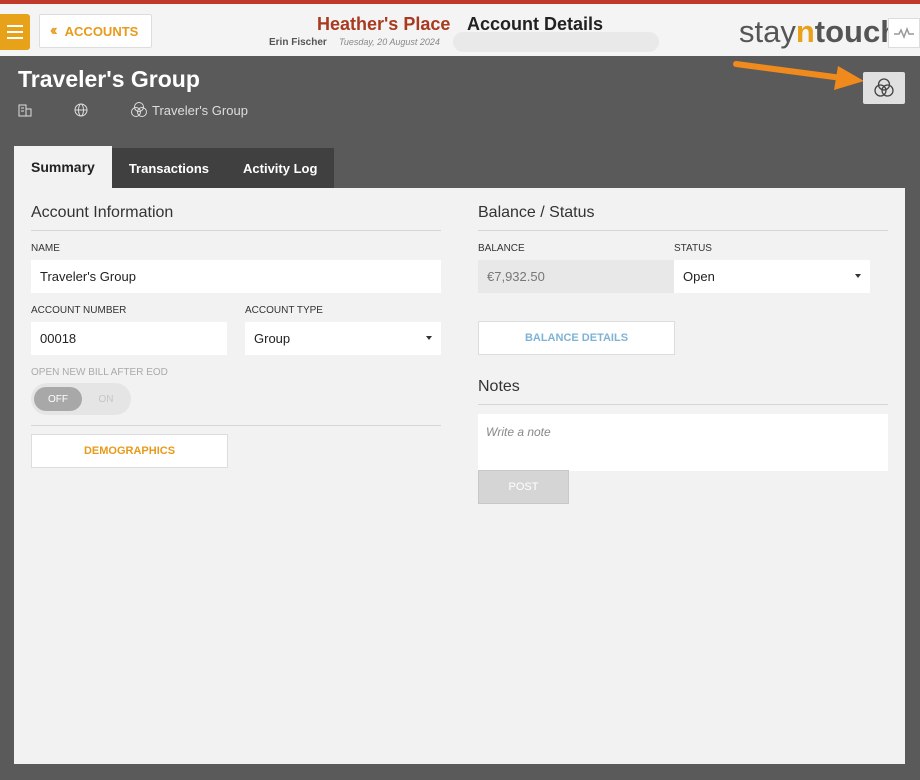 The height and width of the screenshot is (780, 920). What do you see at coordinates (101, 31) in the screenshot?
I see `back-button-label: ACCOUNTS` at bounding box center [101, 31].